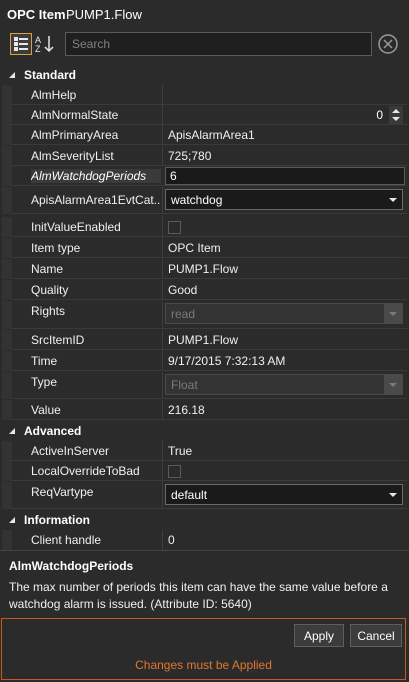  What do you see at coordinates (285, 176) in the screenshot?
I see `almwatchdogperiods-input: 6` at bounding box center [285, 176].